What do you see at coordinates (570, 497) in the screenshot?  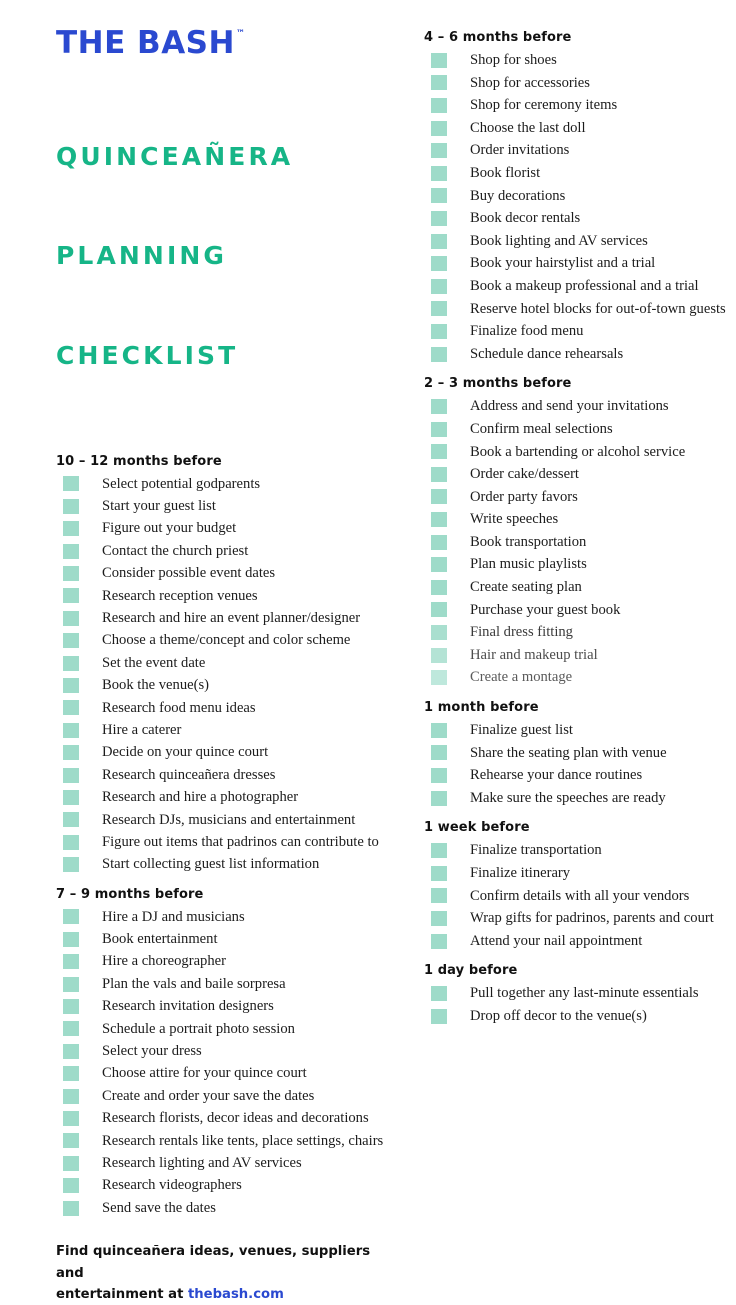 I see `checklist-row: Order party favors` at bounding box center [570, 497].